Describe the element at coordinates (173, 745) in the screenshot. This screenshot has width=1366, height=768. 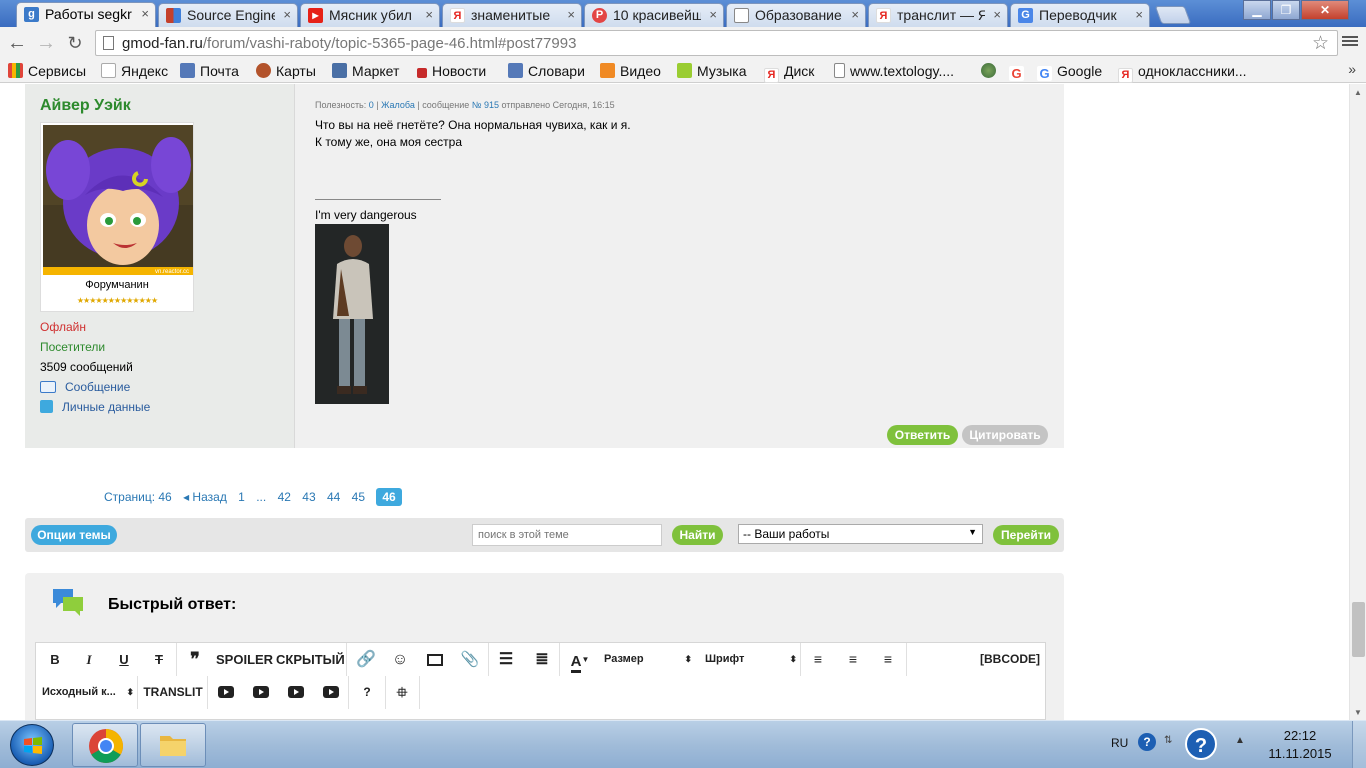
I see `taskbar-explorer` at that location.